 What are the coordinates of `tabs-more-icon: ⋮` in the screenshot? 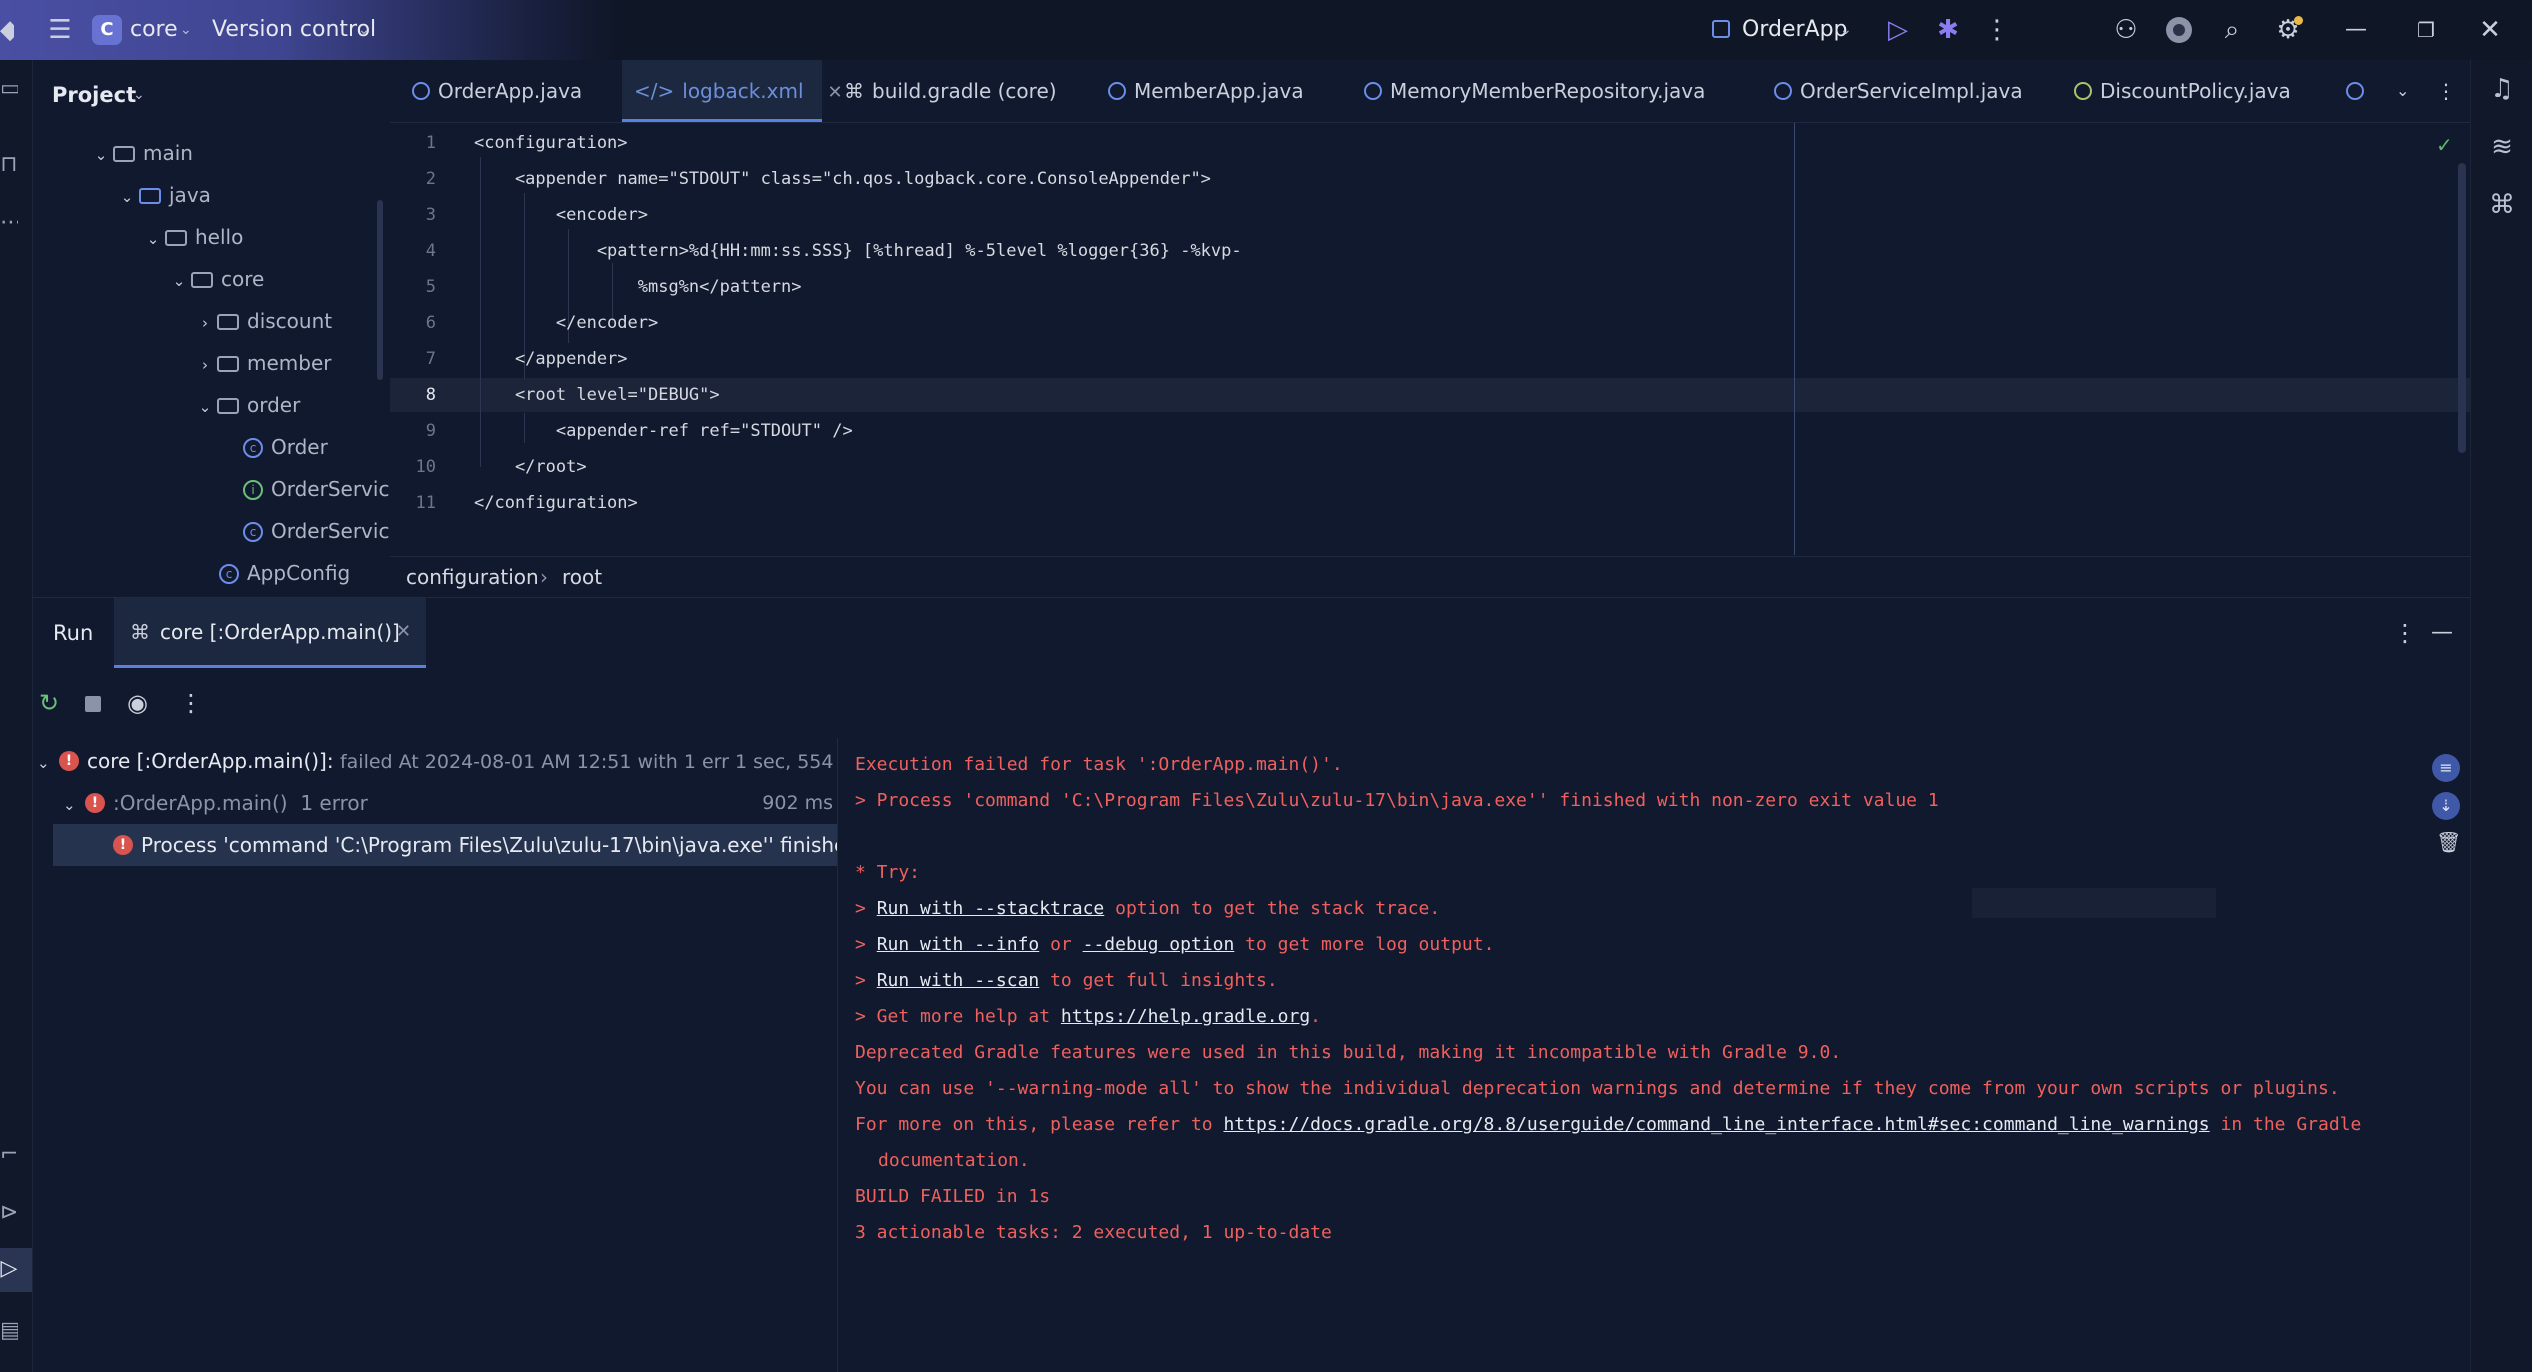 It's located at (2451, 91).